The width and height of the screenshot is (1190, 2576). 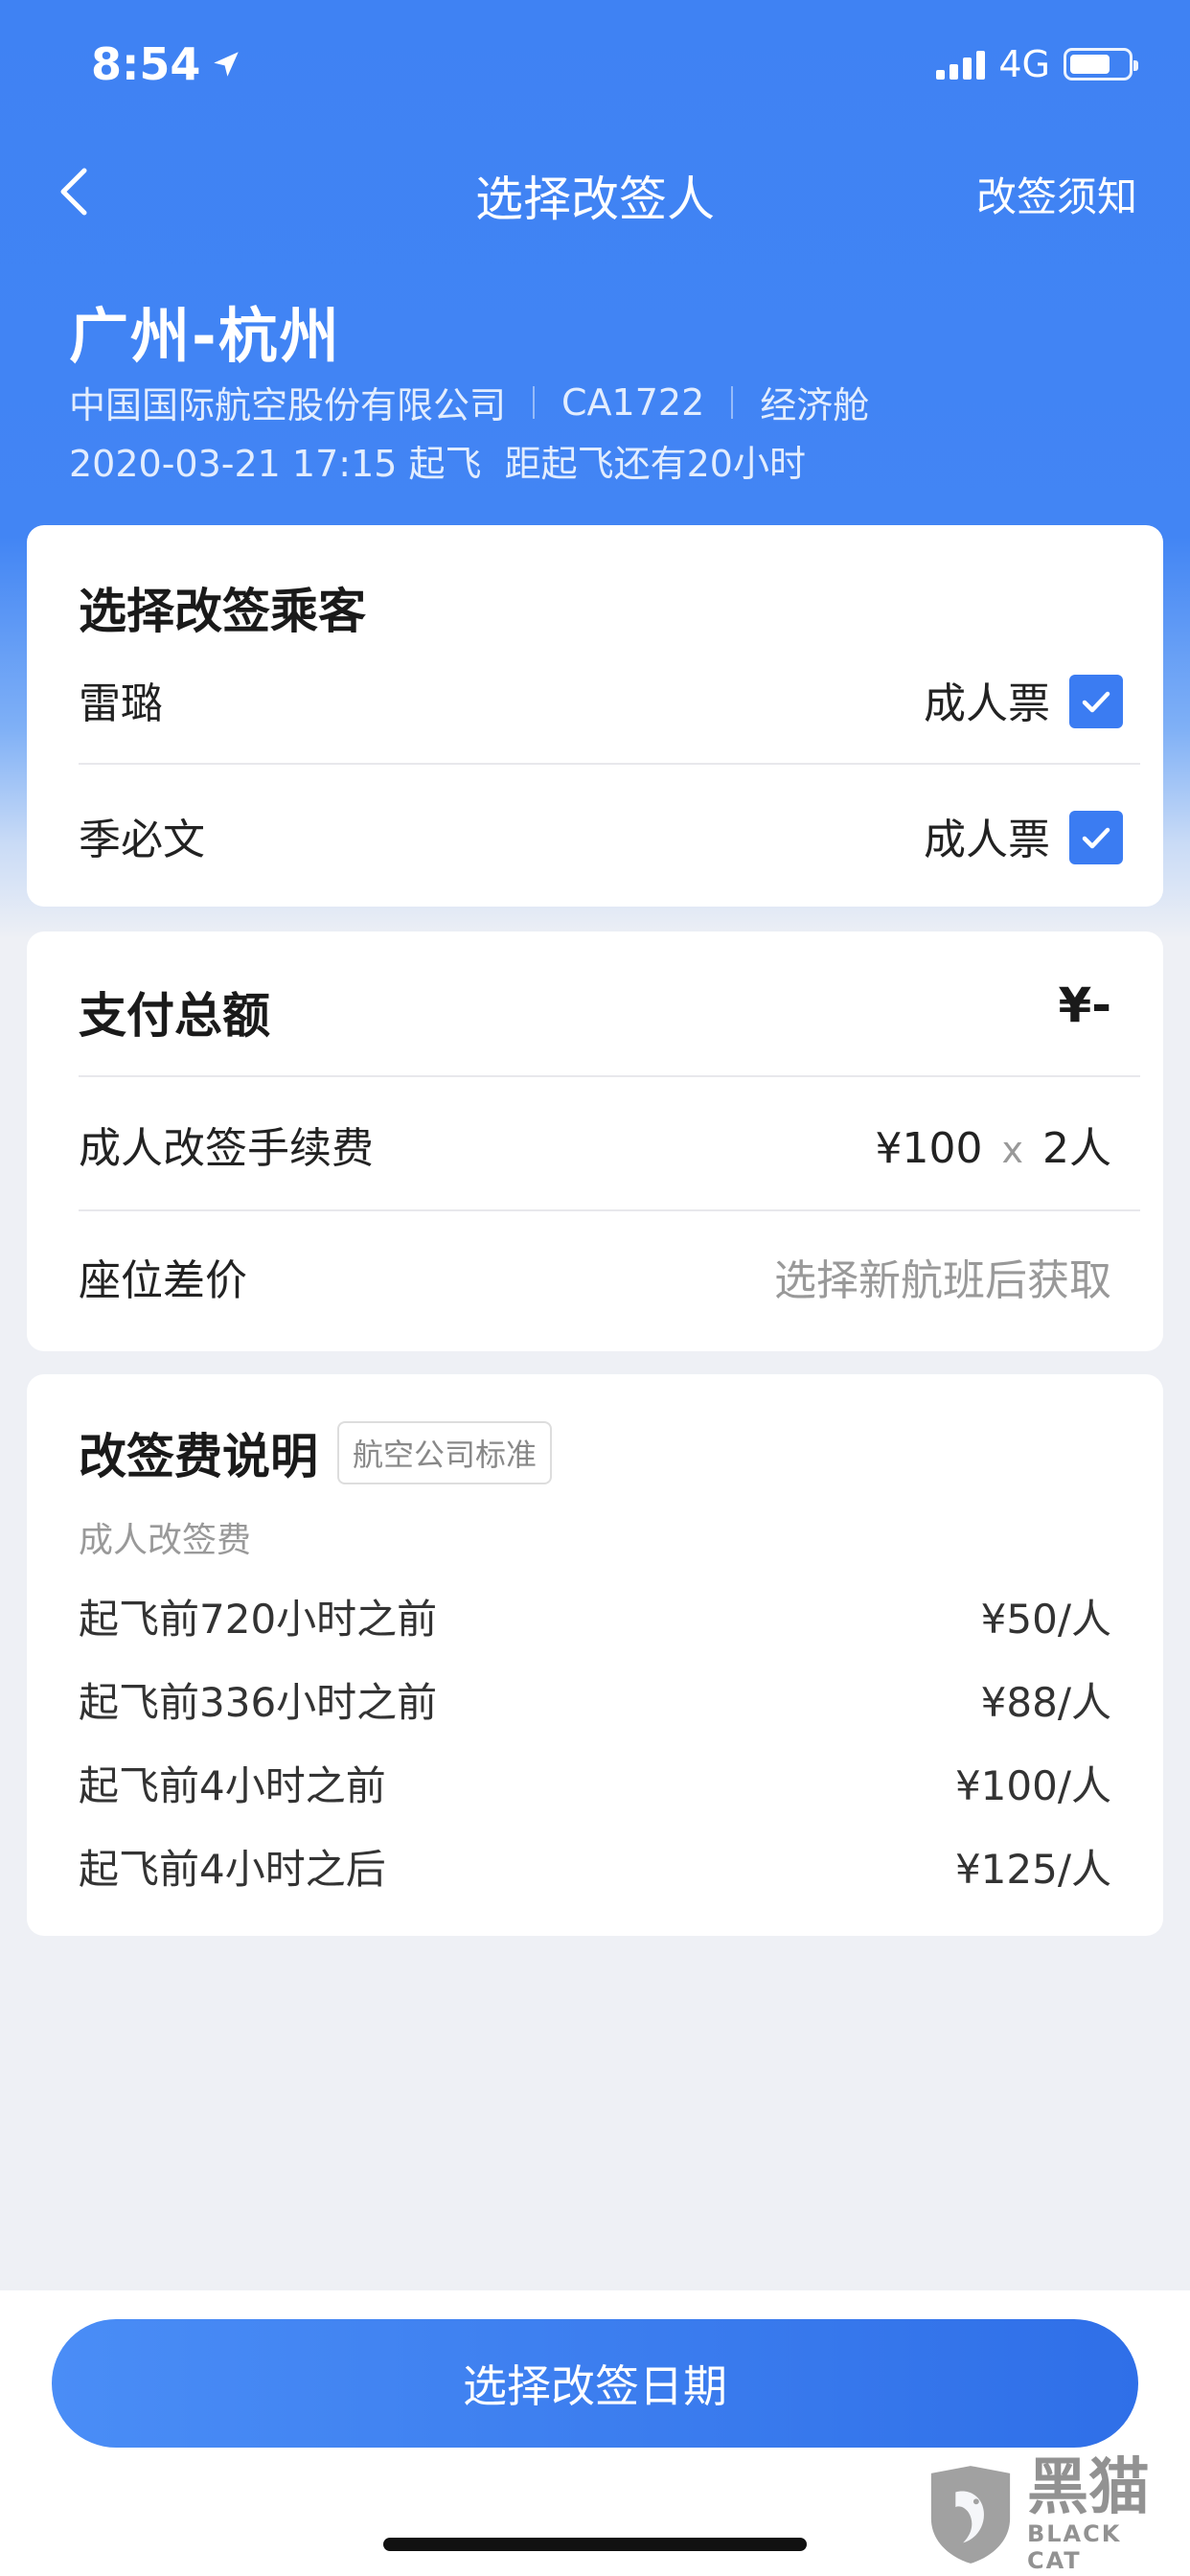 I want to click on fee-amount: ¥100, so click(x=929, y=1148).